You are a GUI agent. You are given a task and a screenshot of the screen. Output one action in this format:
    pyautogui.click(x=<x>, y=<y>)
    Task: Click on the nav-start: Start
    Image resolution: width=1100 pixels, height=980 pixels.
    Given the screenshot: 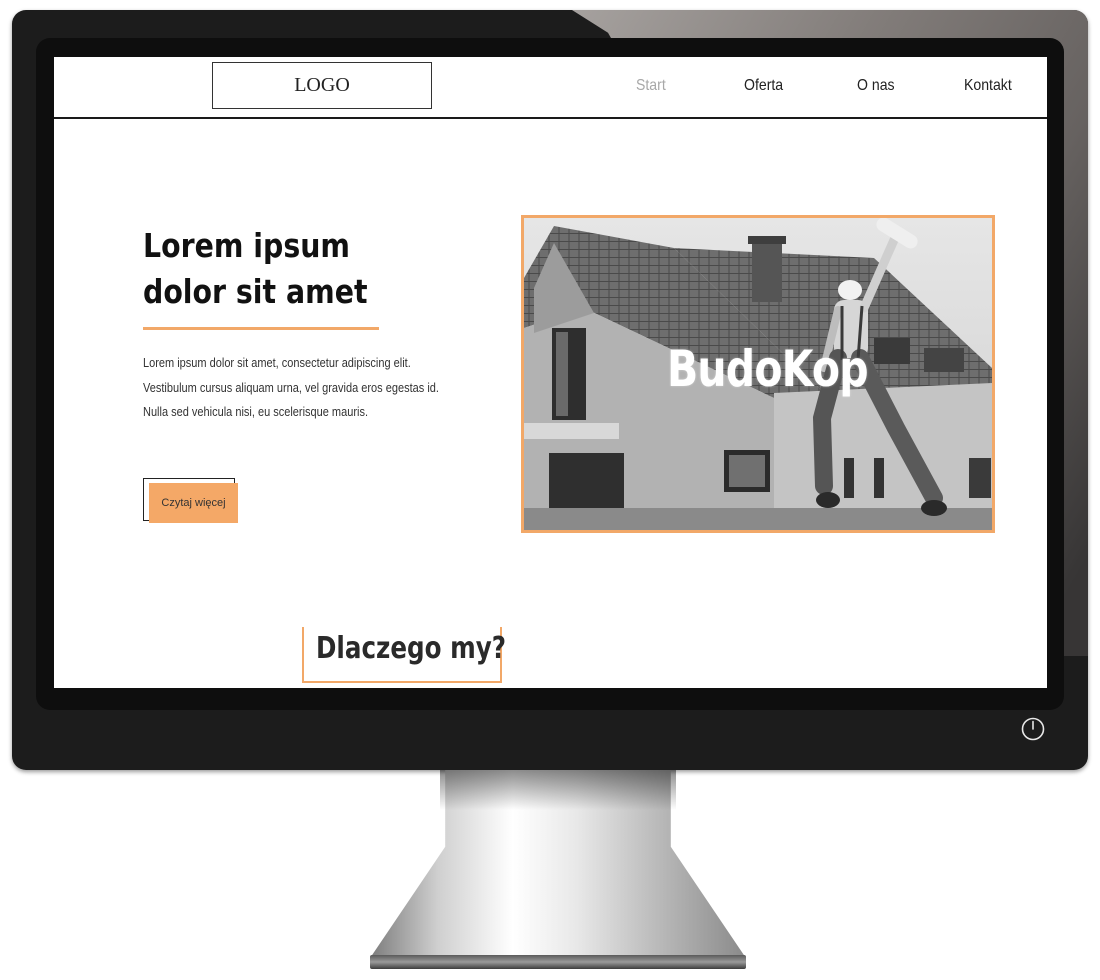 What is the action you would take?
    pyautogui.click(x=651, y=86)
    